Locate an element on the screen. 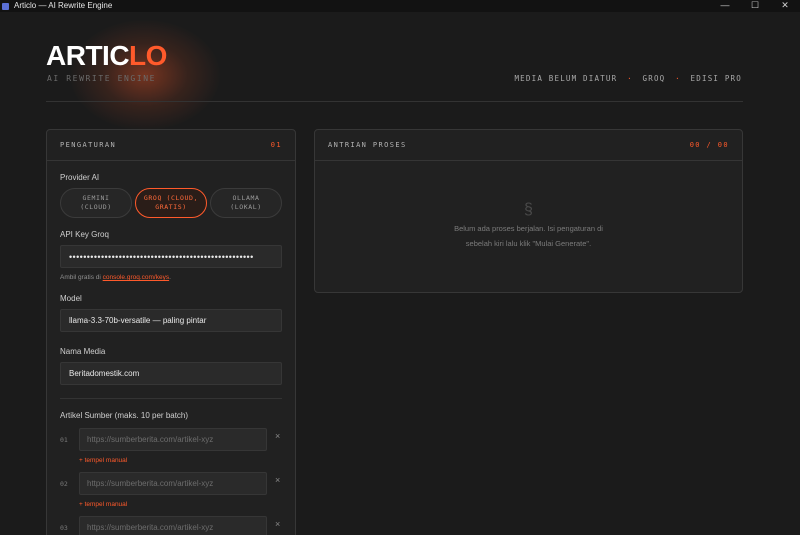 The height and width of the screenshot is (535, 800). hint-suffix: . is located at coordinates (170, 277).